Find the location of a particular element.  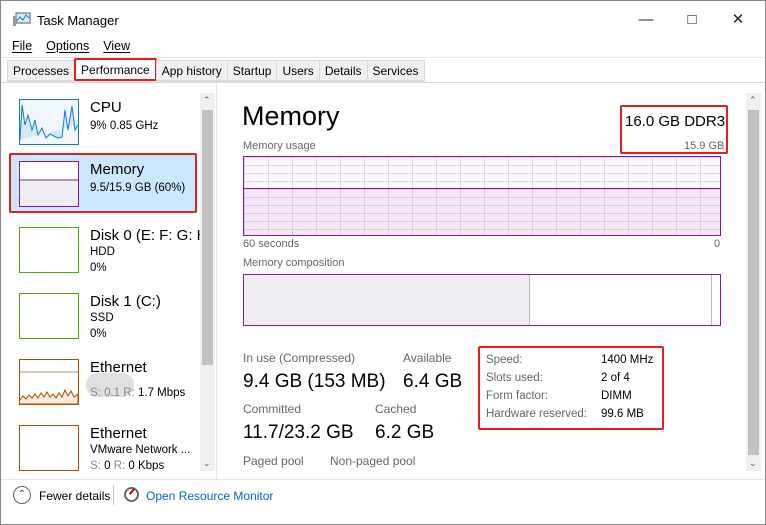

fewer-details-link: Fewer details is located at coordinates (74, 496).